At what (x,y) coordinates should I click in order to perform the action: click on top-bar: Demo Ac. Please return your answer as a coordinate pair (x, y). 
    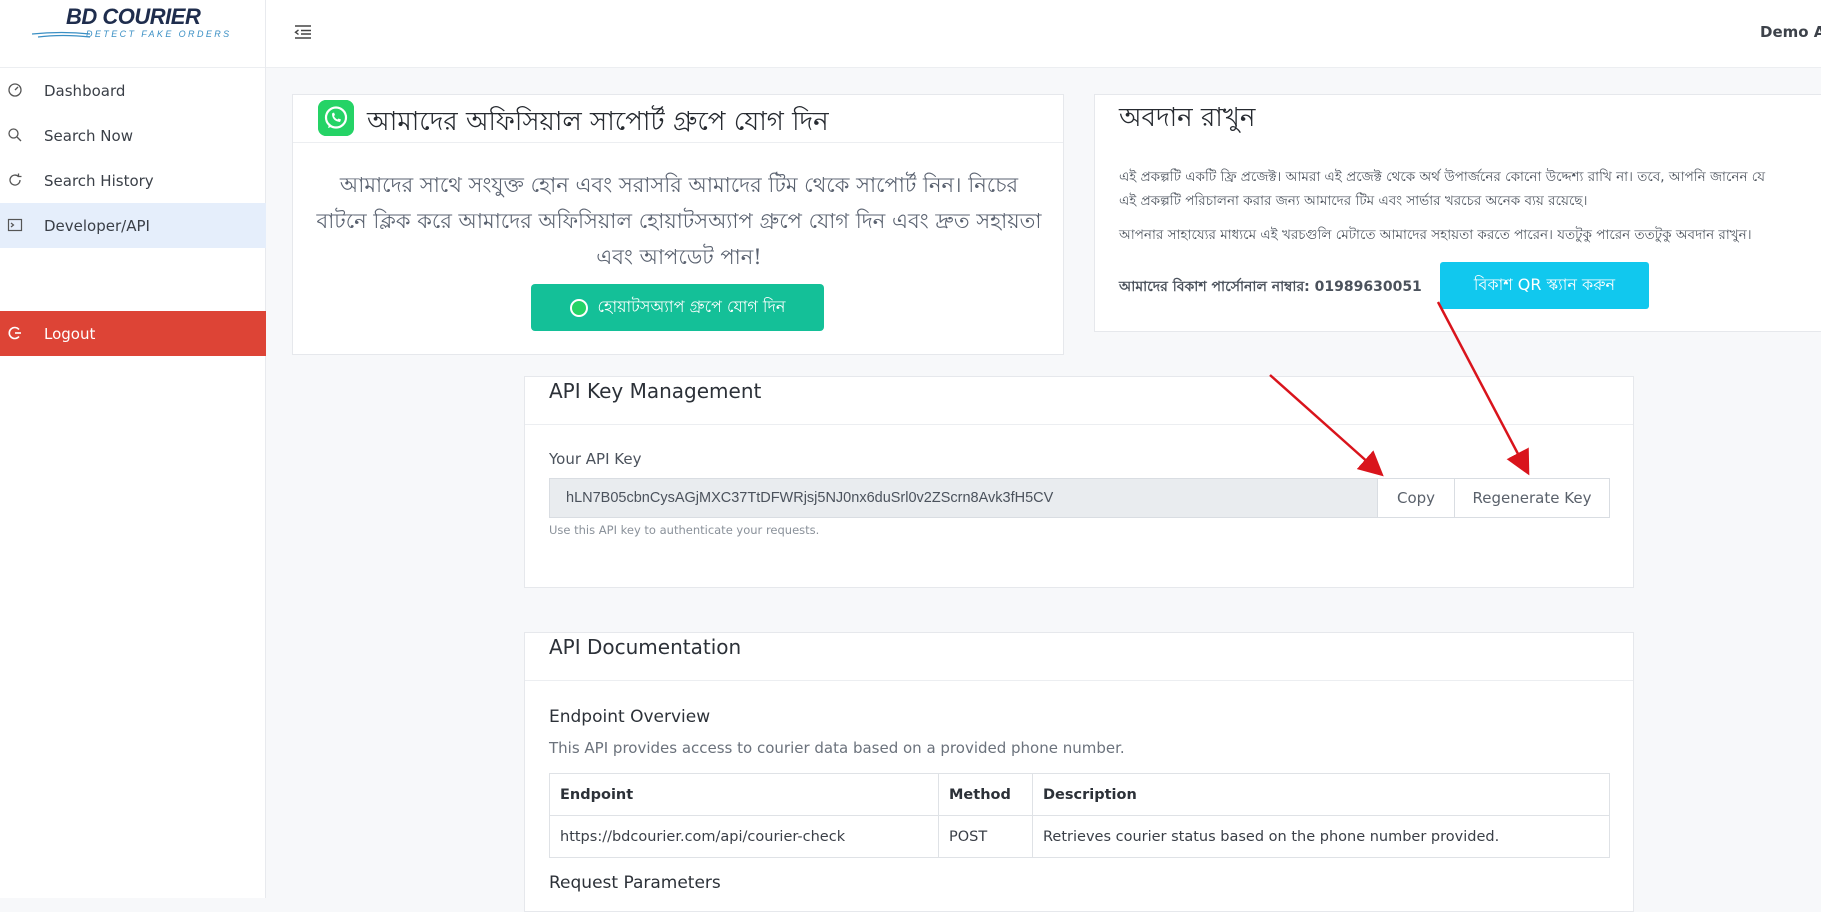
    Looking at the image, I should click on (1043, 34).